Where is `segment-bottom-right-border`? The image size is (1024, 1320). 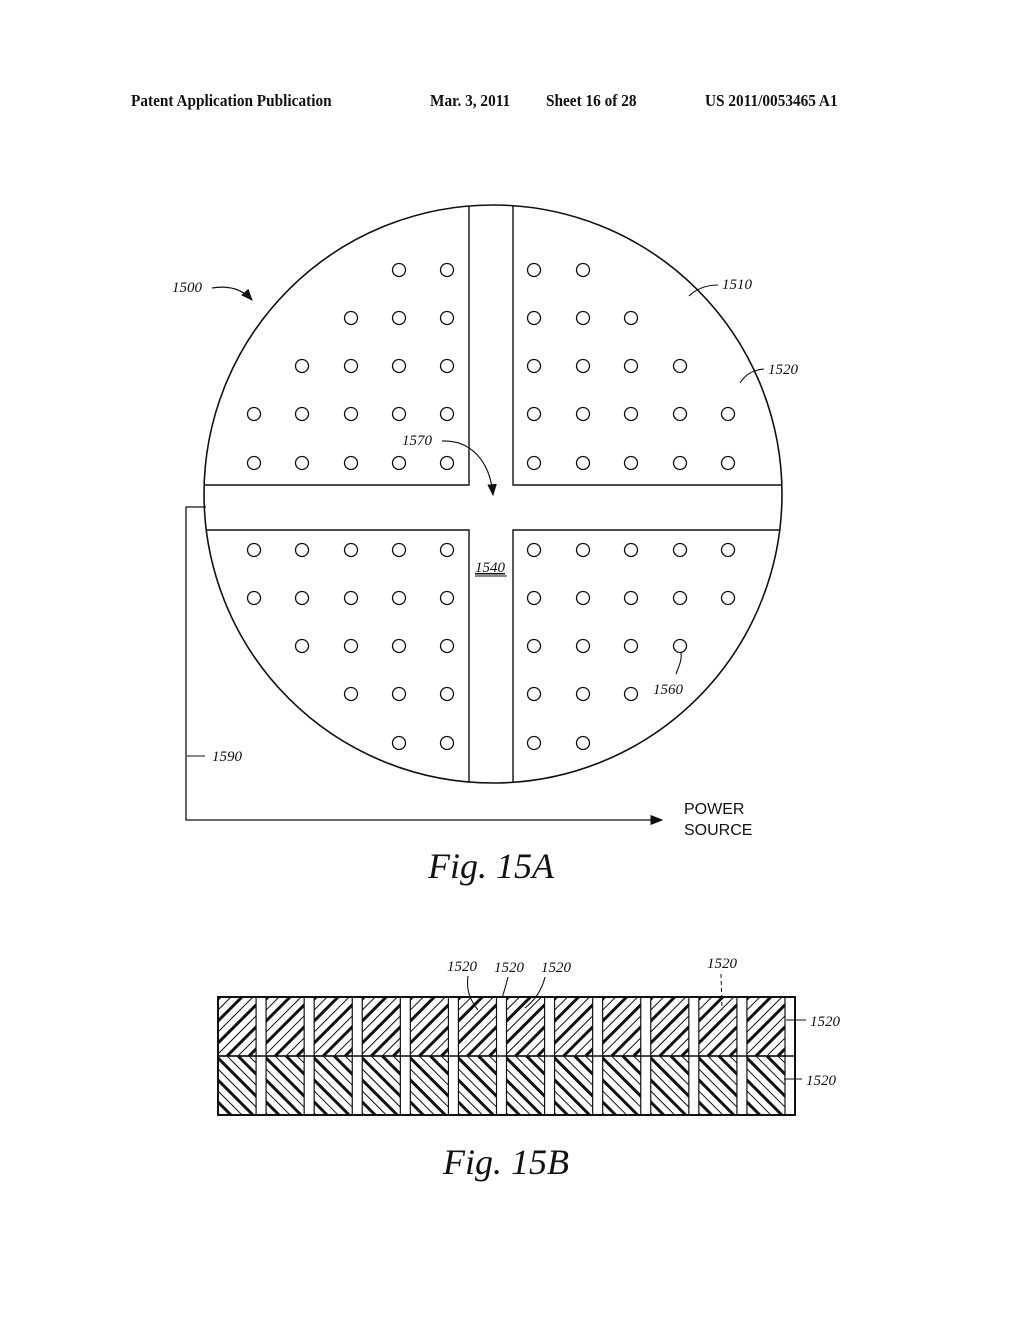 segment-bottom-right-border is located at coordinates (647, 656).